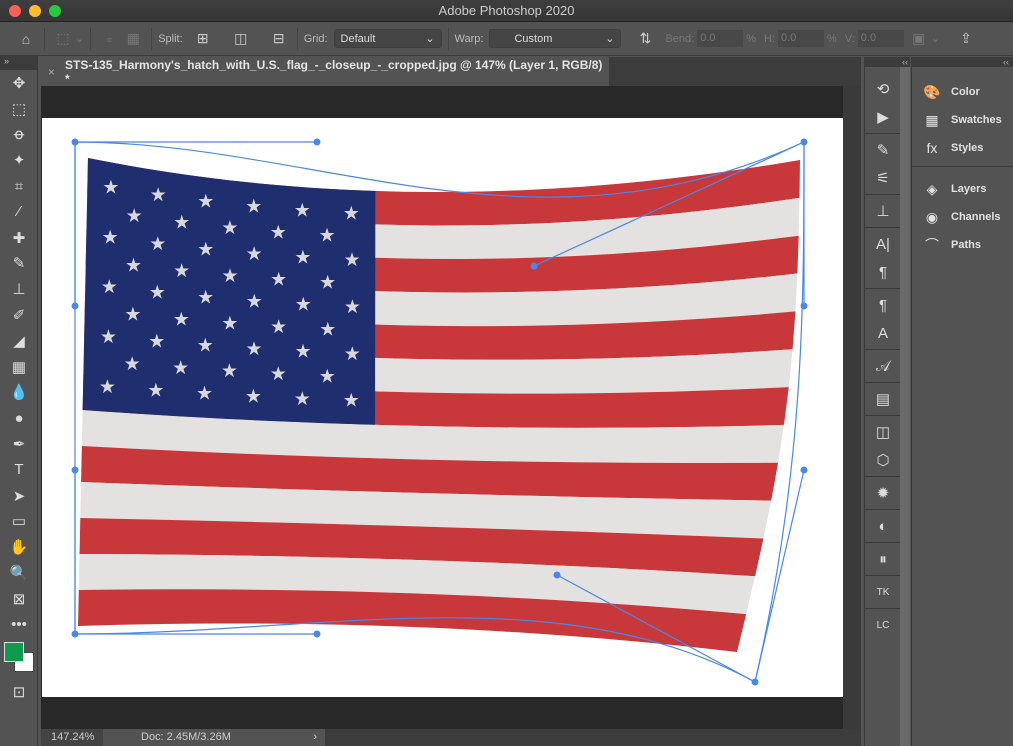 The width and height of the screenshot is (1013, 746). What do you see at coordinates (19, 522) in the screenshot?
I see `rectangle-tool-icon: ▭` at bounding box center [19, 522].